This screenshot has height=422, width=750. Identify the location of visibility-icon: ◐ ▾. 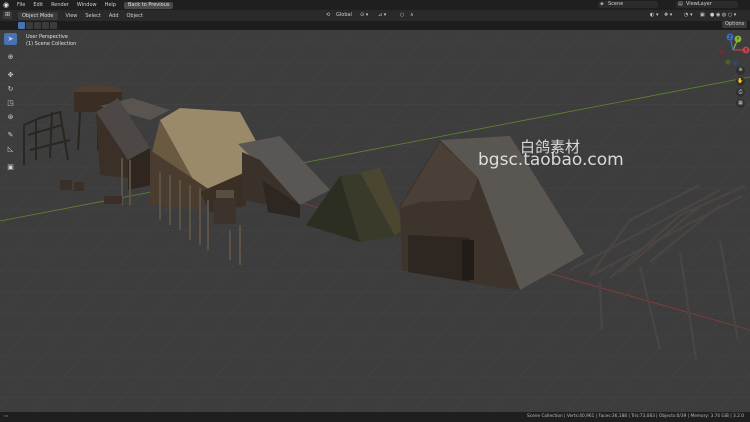
(654, 15).